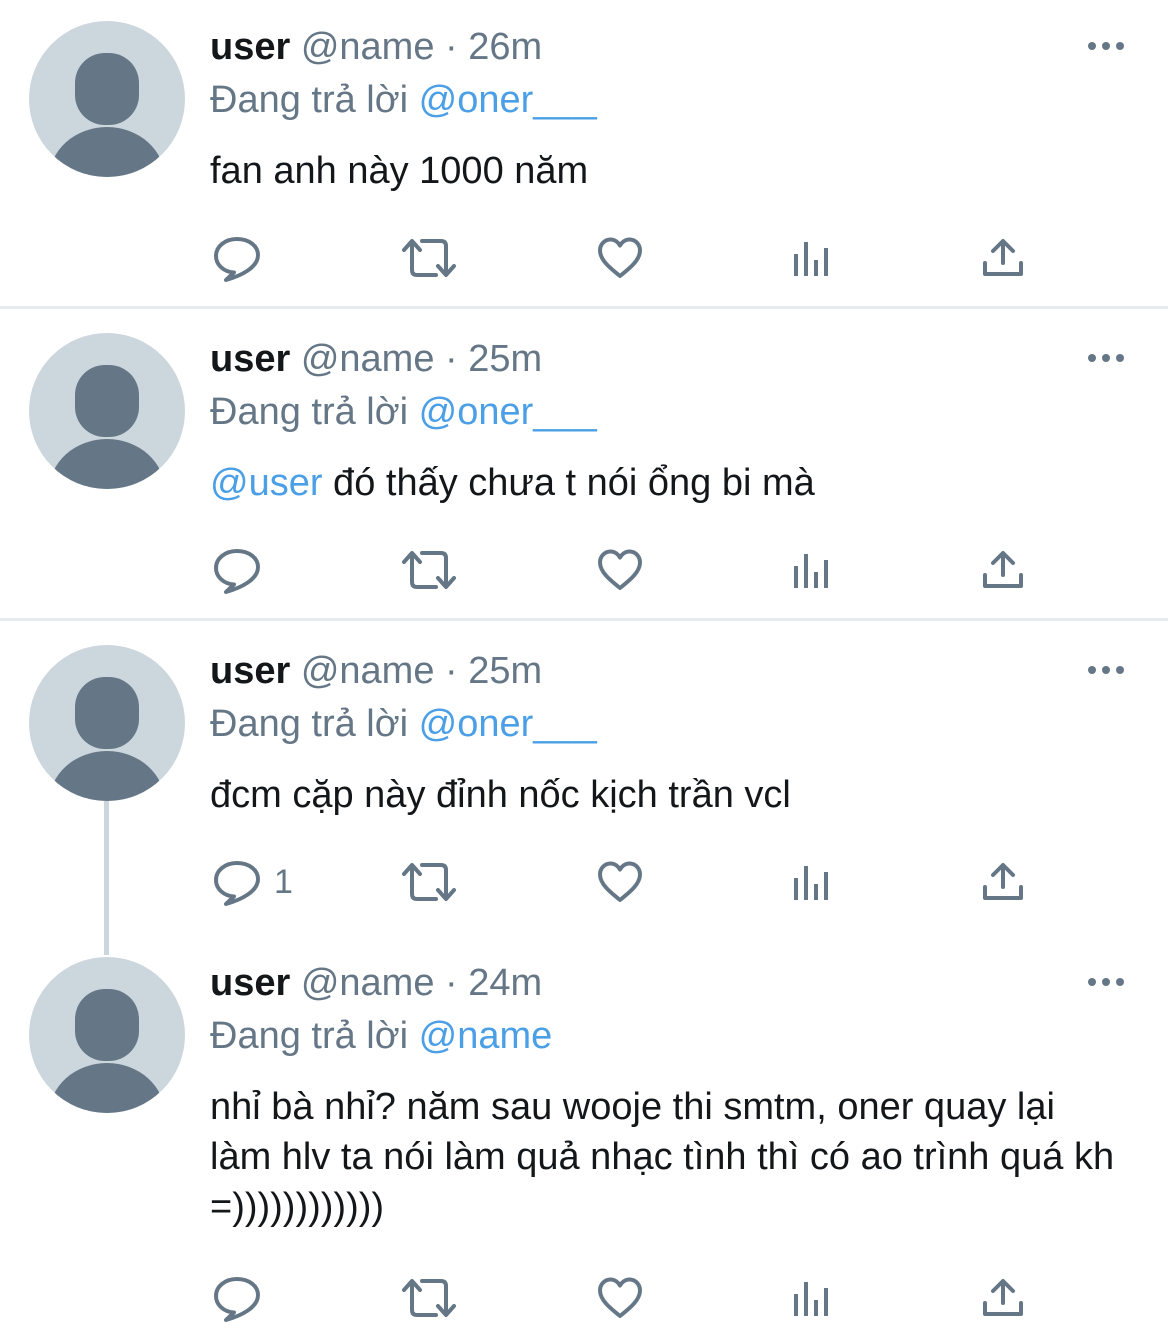 The height and width of the screenshot is (1343, 1168). I want to click on timestamp: 26m, so click(505, 47).